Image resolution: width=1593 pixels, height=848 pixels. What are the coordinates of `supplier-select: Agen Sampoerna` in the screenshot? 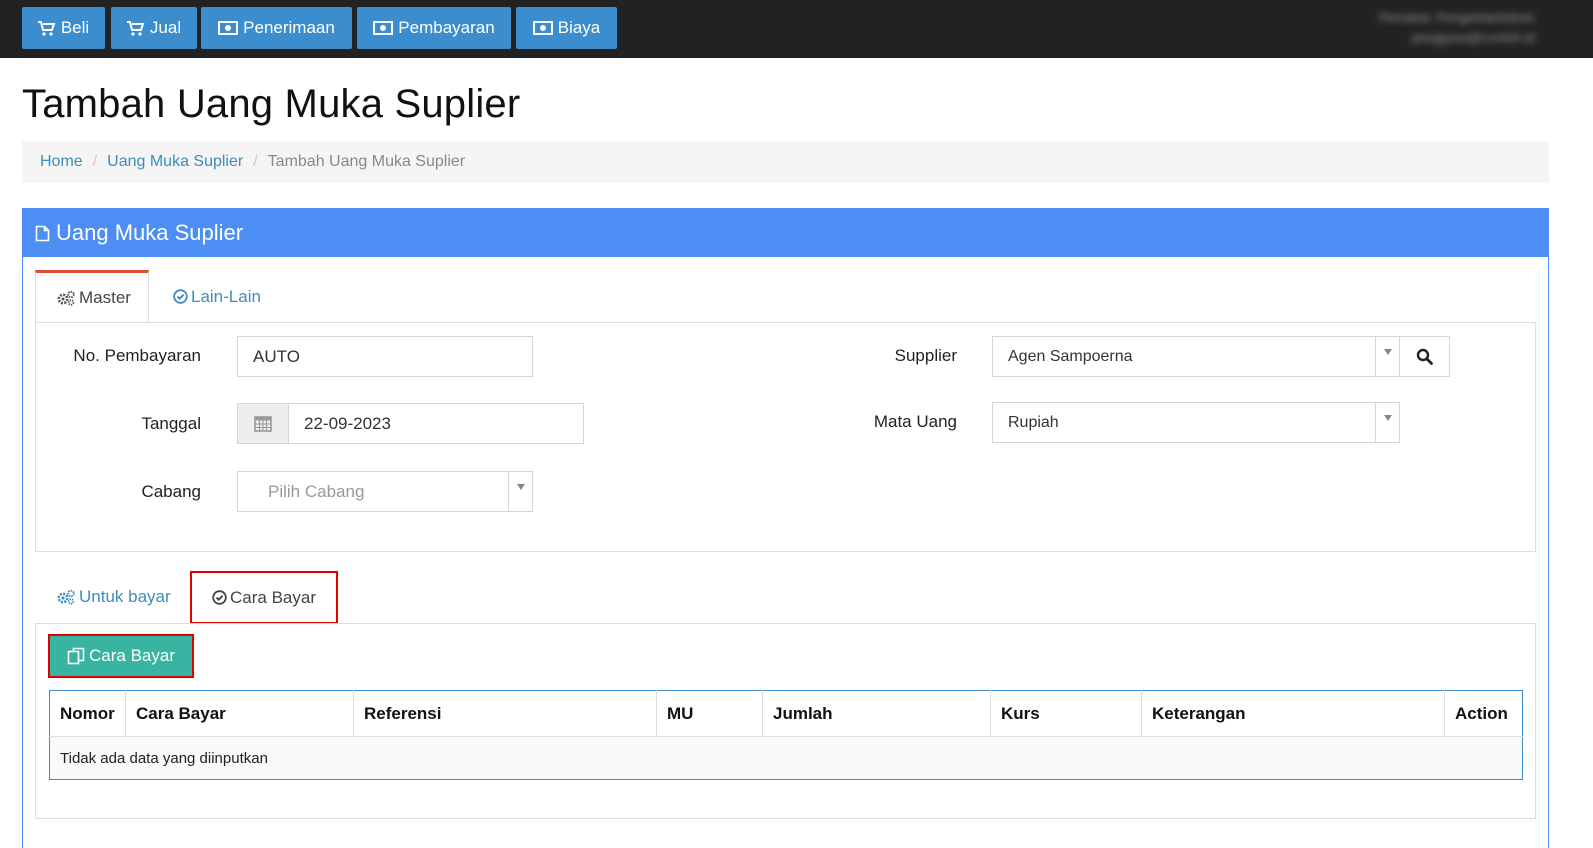 It's located at (1196, 356).